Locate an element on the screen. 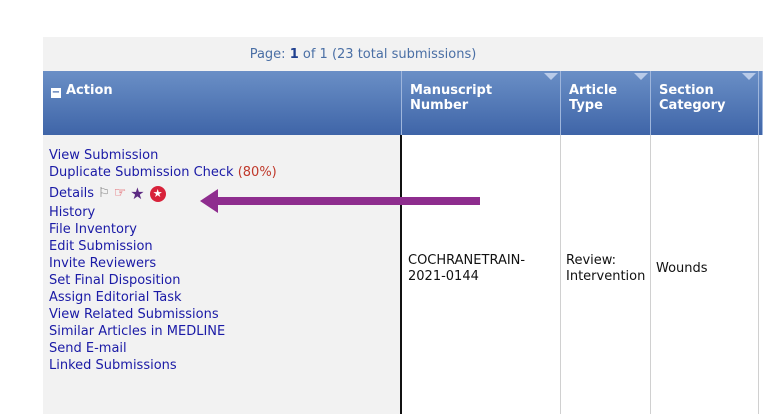 This screenshot has width=763, height=414. column-header-article-type: Article Type is located at coordinates (606, 103).